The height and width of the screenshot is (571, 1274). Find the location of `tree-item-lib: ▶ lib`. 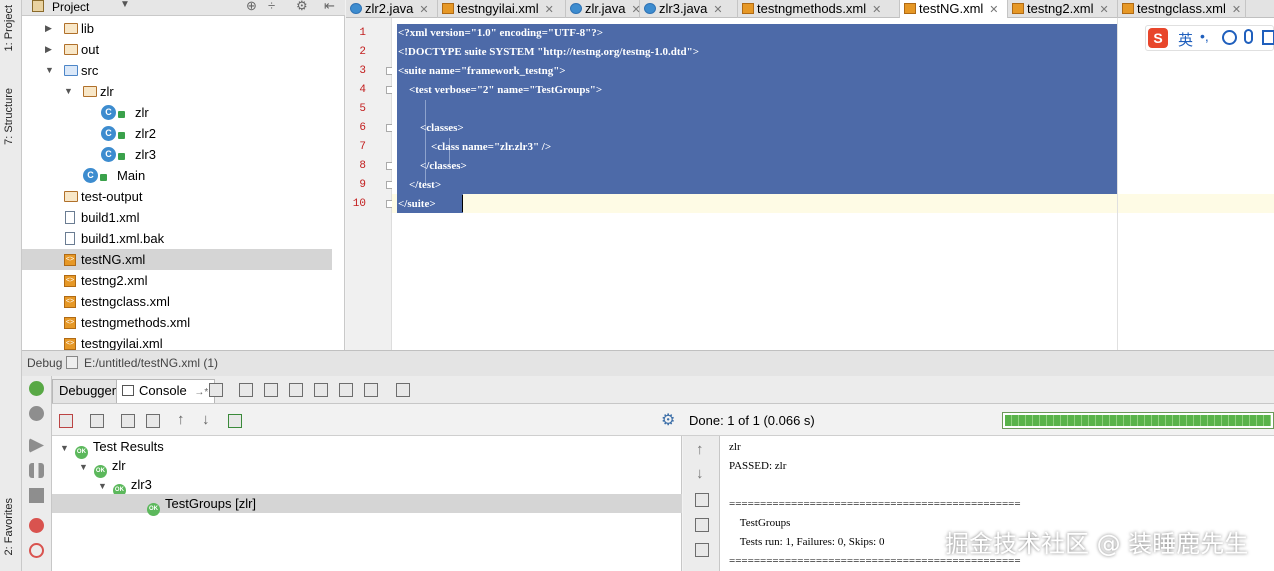

tree-item-lib: ▶ lib is located at coordinates (177, 28).